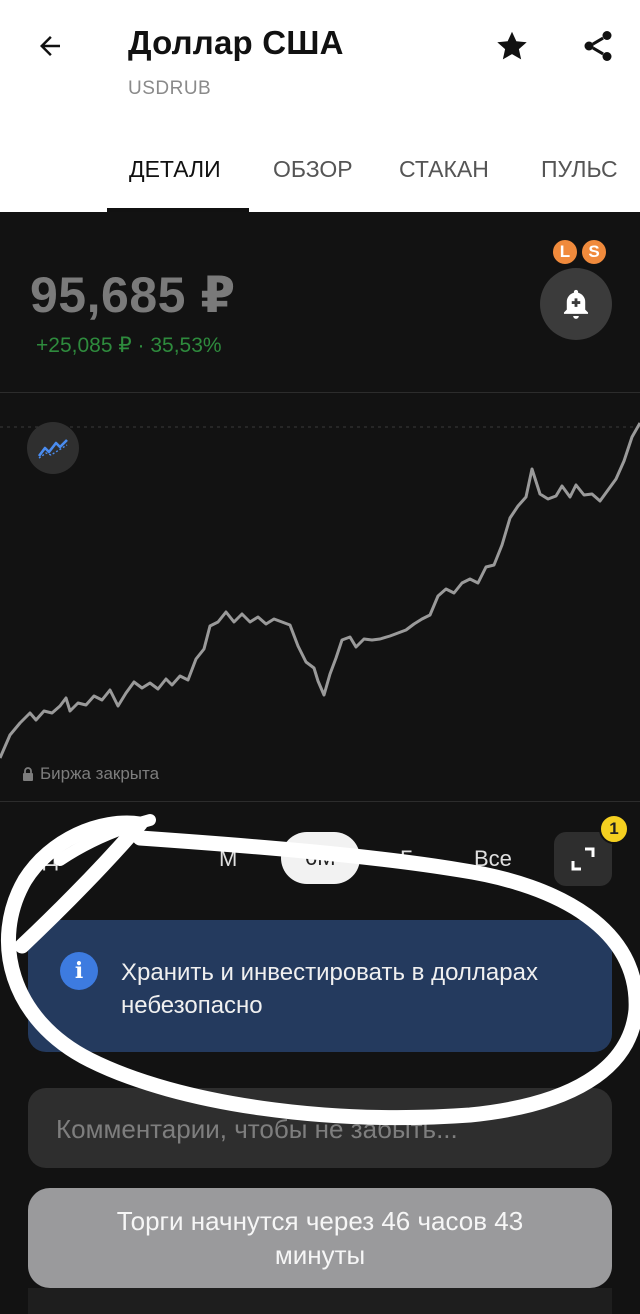  I want to click on trade-status-label: Торги начнутся через 46 часов 43 минуты, so click(320, 1238).